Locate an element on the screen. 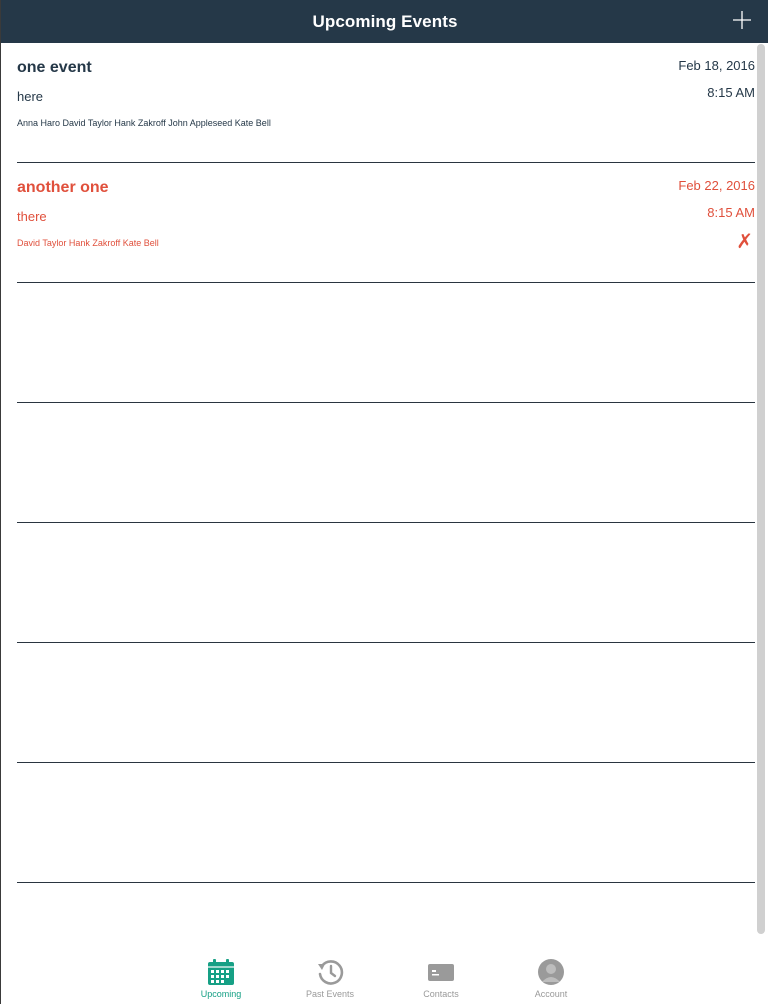 The width and height of the screenshot is (768, 1004). event-location: there is located at coordinates (32, 216).